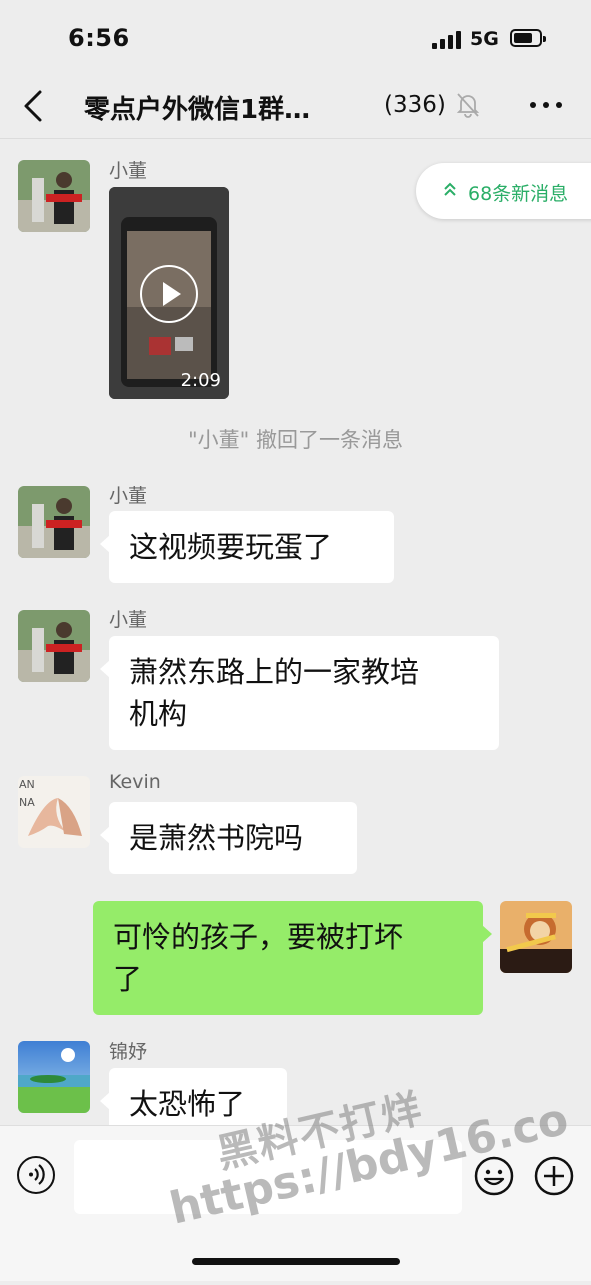  What do you see at coordinates (135, 782) in the screenshot?
I see `sender-name: Kevin` at bounding box center [135, 782].